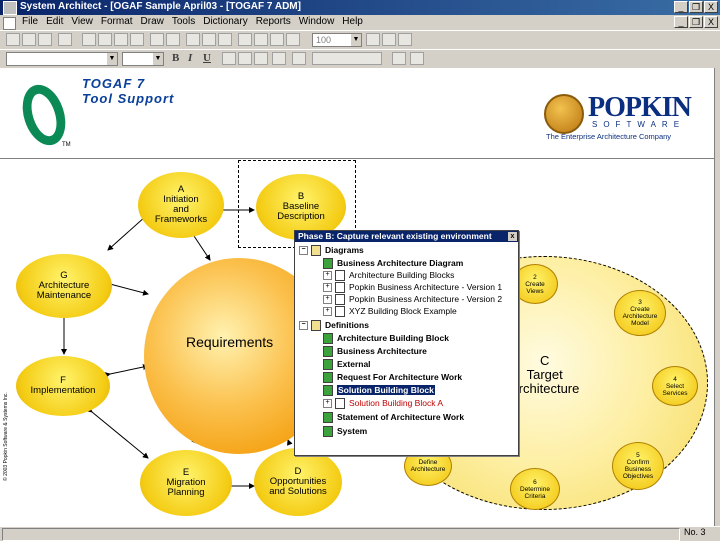 This screenshot has height=541, width=720. I want to click on align-icon, so click(261, 39).